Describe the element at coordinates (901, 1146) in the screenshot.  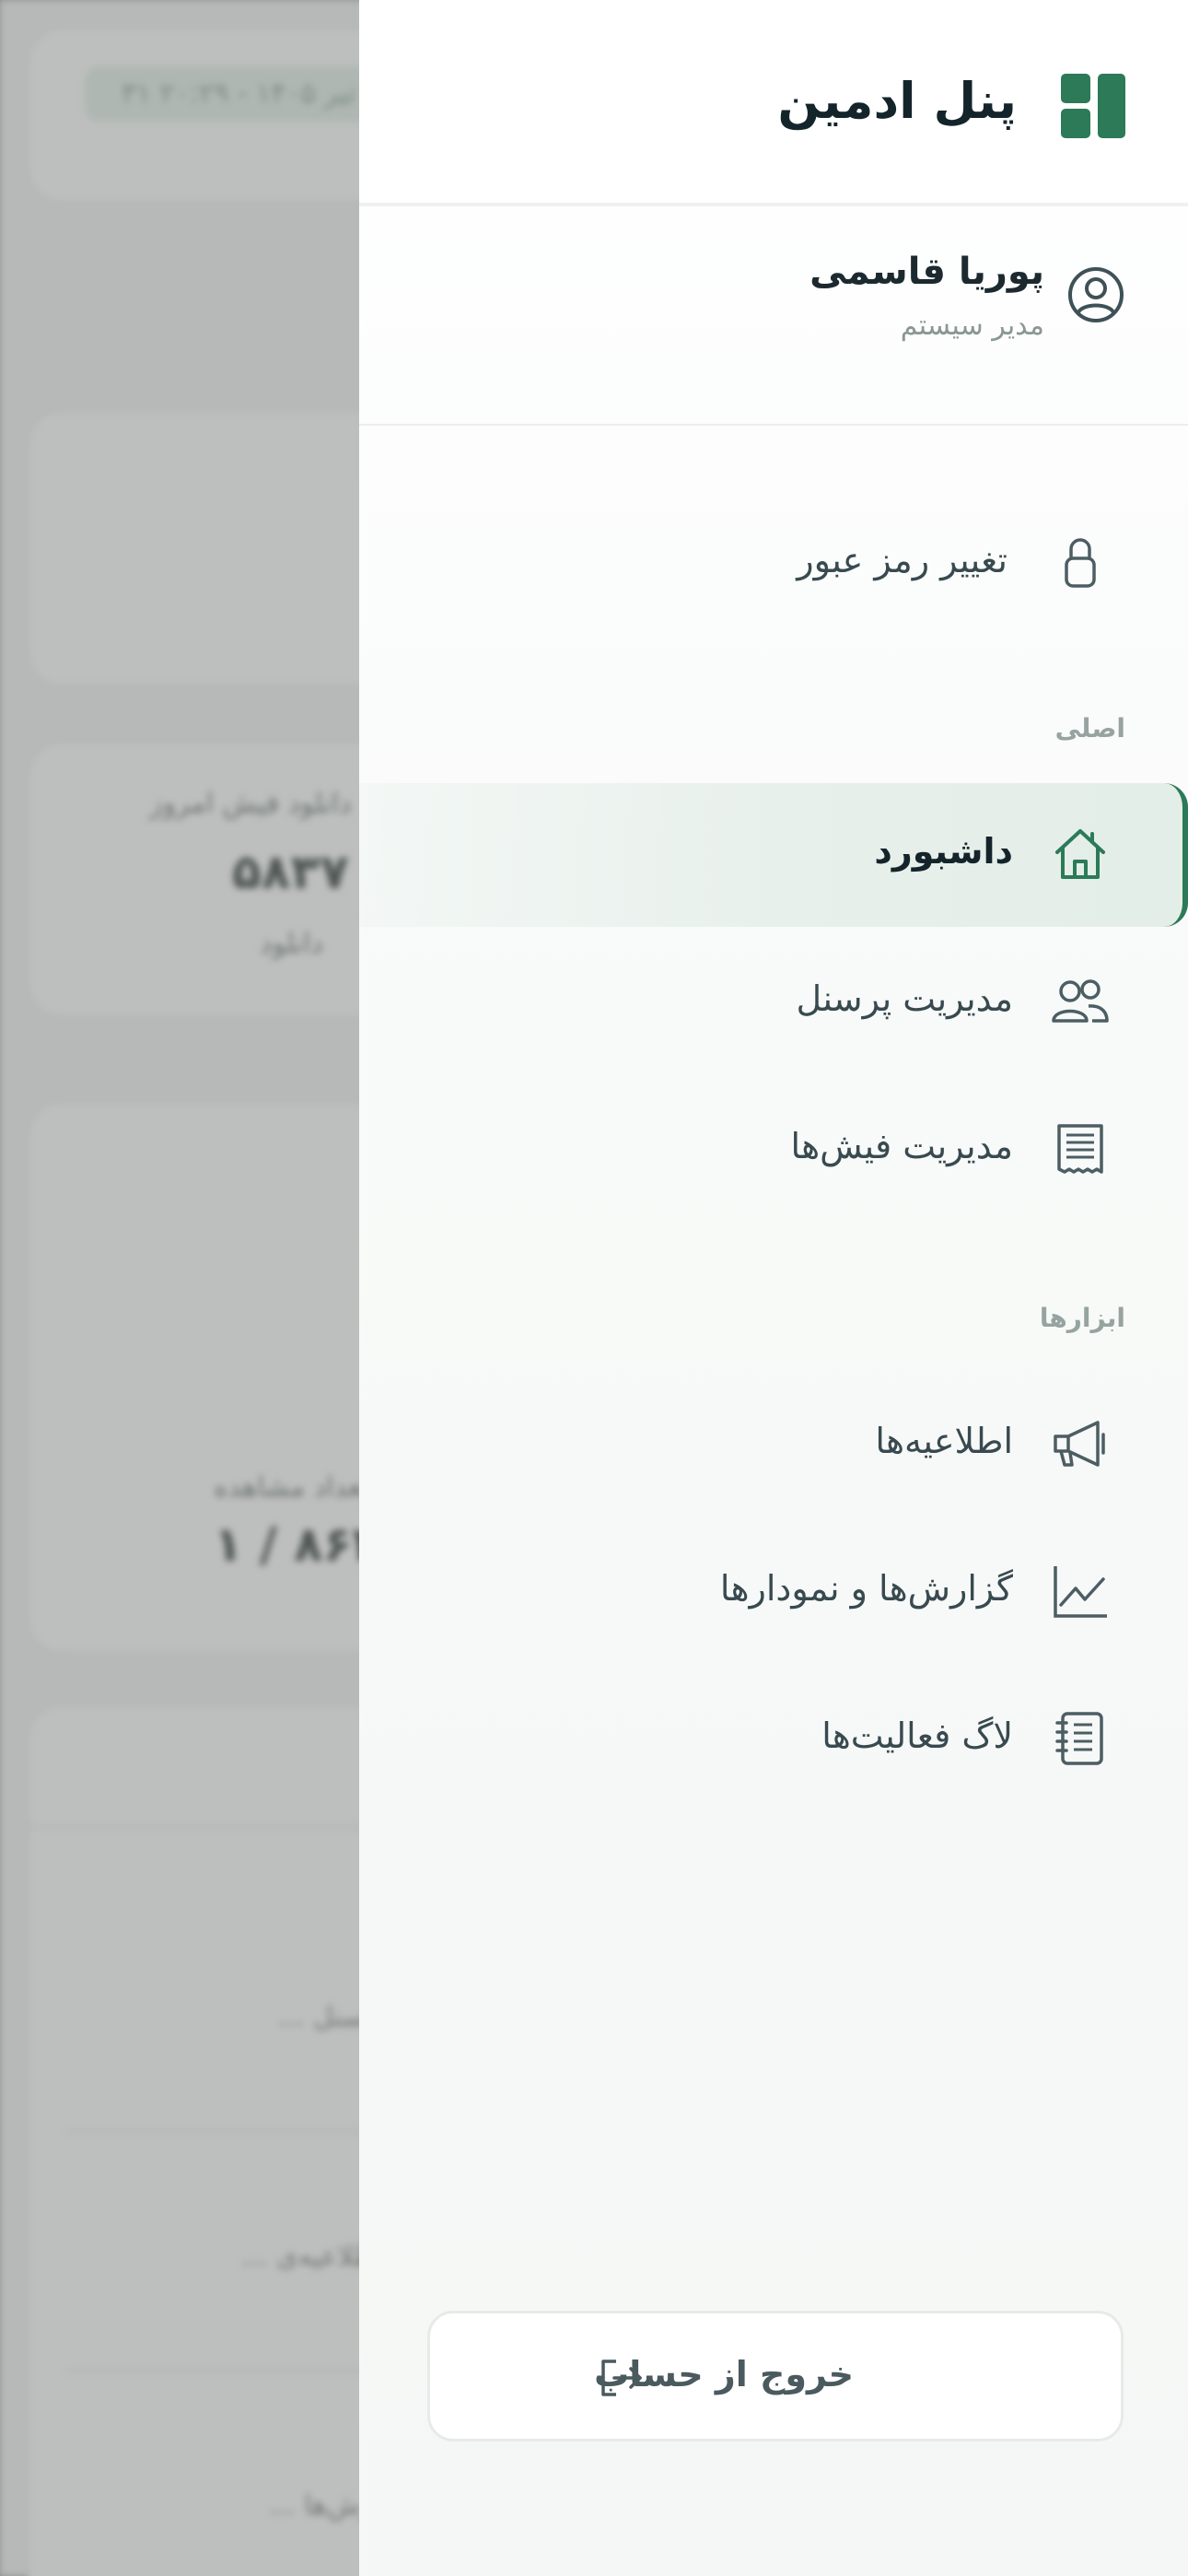
I see `nav-label-payslips: مدیریت فیش‌ها` at that location.